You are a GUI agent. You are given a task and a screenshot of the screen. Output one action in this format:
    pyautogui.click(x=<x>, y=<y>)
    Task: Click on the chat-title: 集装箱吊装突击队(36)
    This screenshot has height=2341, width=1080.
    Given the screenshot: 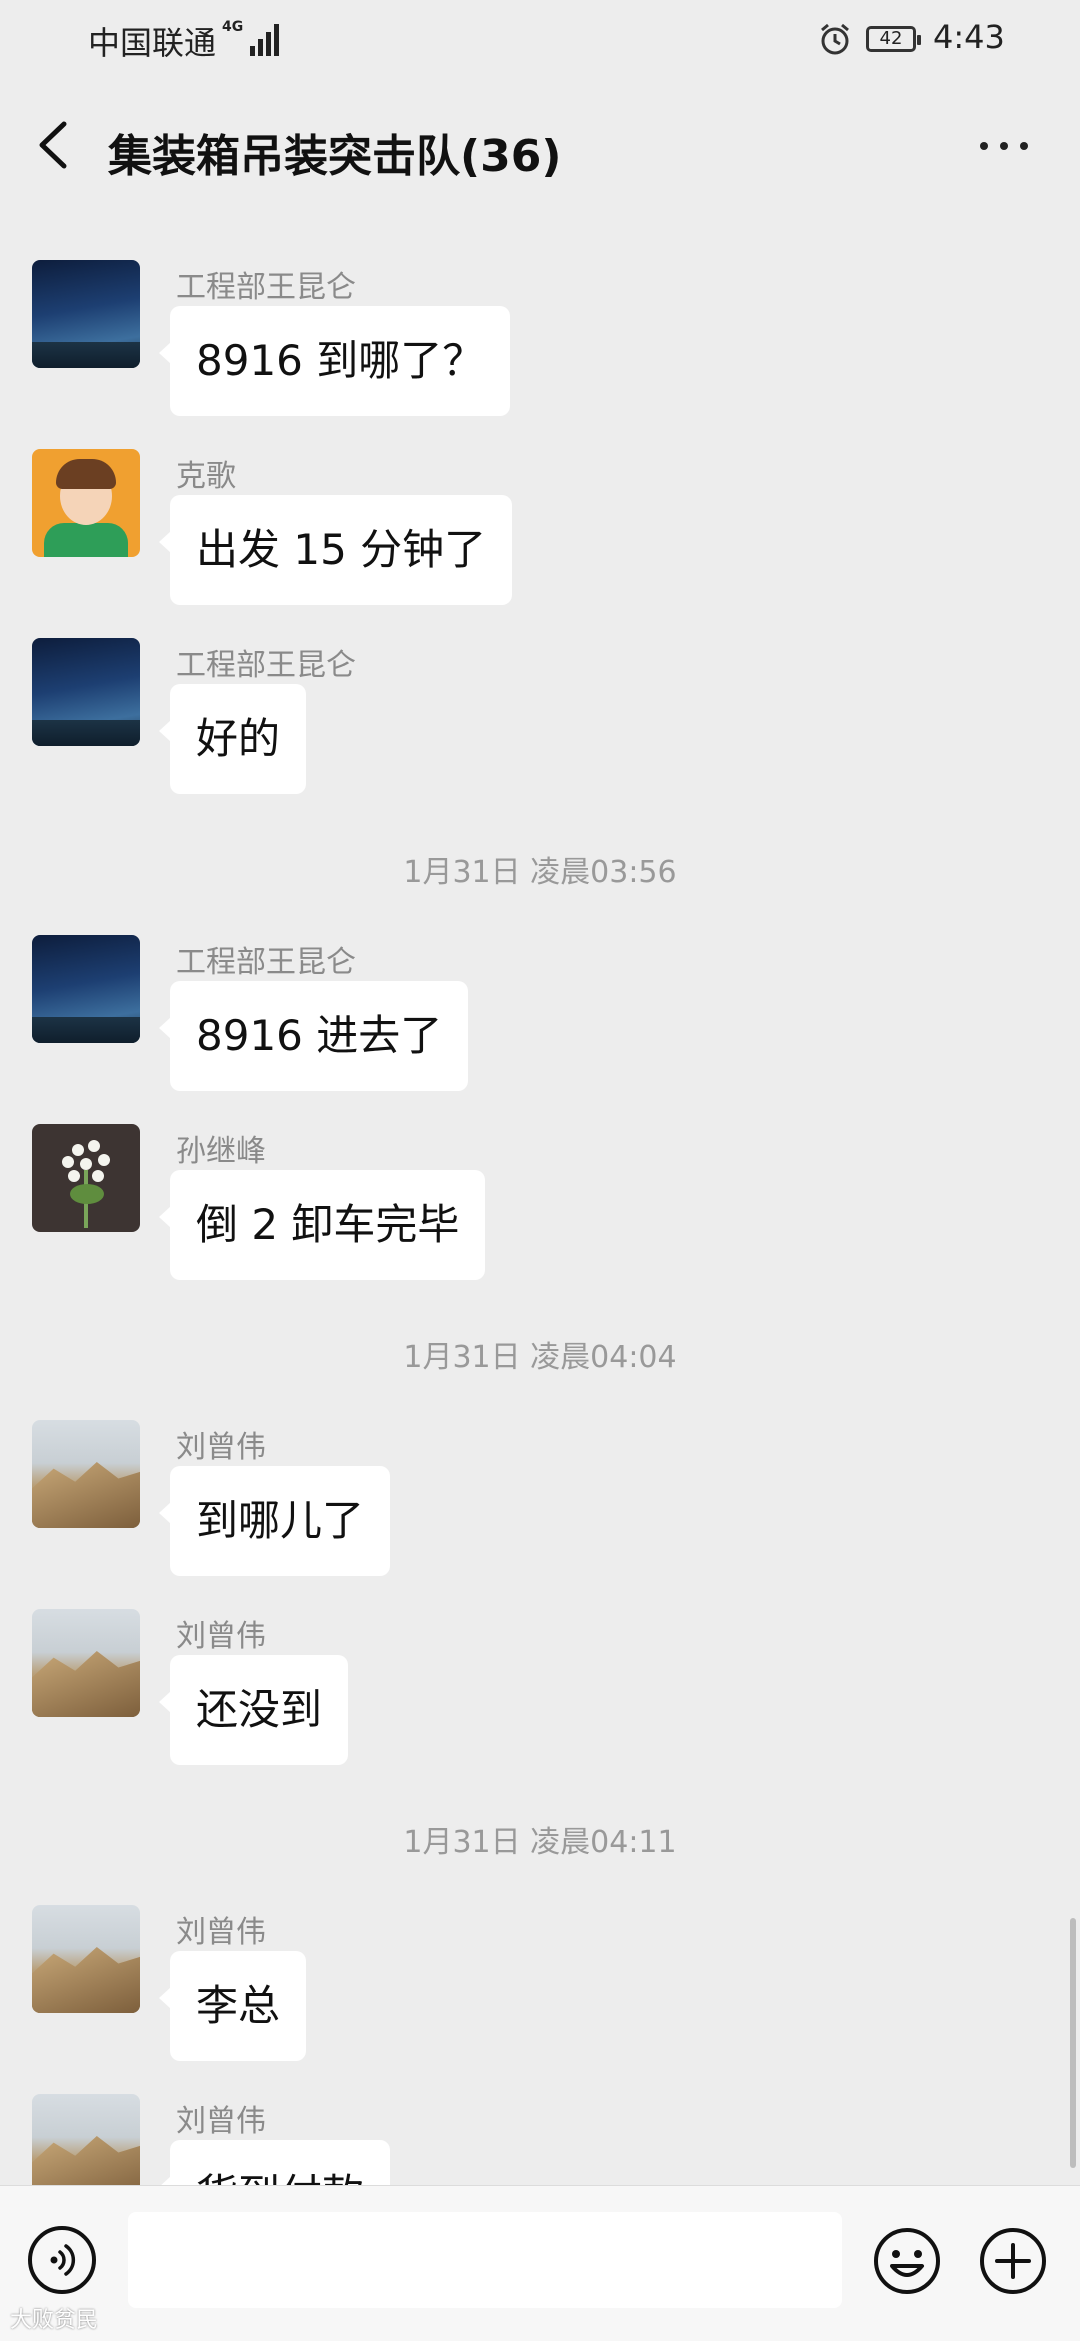 What is the action you would take?
    pyautogui.click(x=335, y=156)
    